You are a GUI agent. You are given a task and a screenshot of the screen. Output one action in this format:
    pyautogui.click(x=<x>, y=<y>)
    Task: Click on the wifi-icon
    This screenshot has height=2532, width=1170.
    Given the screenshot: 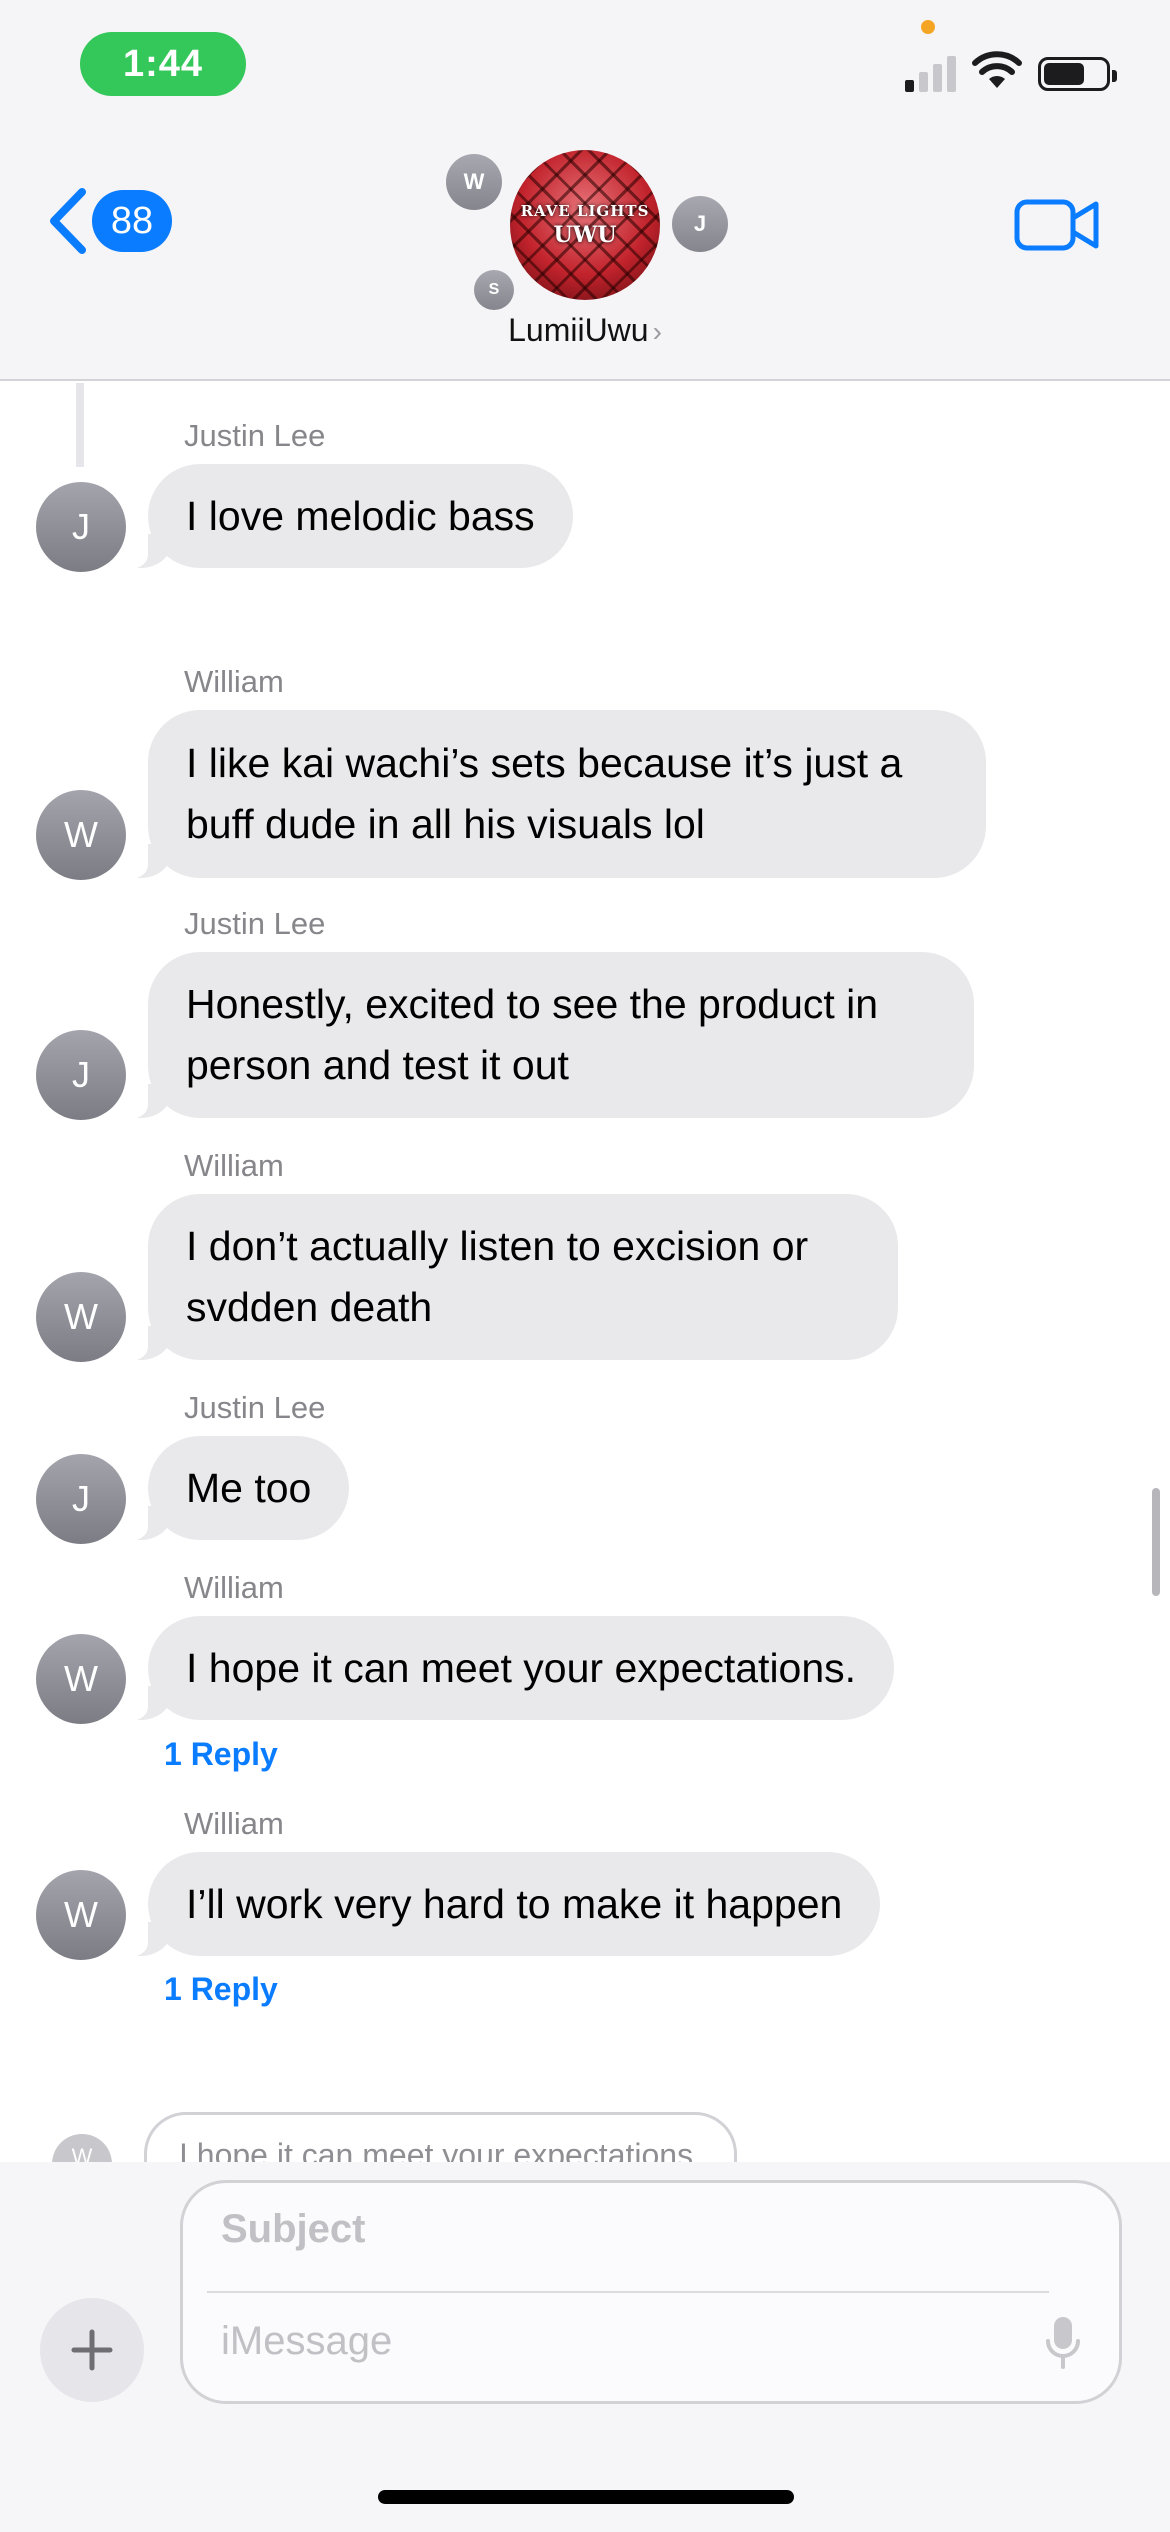 What is the action you would take?
    pyautogui.click(x=997, y=69)
    